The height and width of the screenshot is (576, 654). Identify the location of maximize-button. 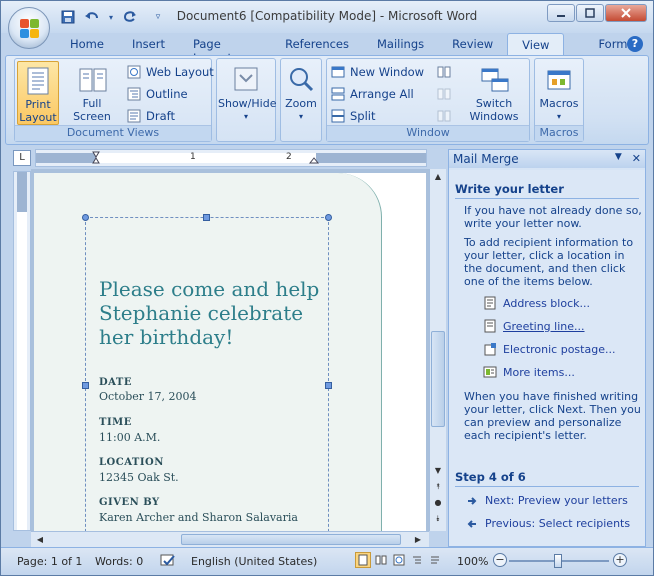
(590, 13).